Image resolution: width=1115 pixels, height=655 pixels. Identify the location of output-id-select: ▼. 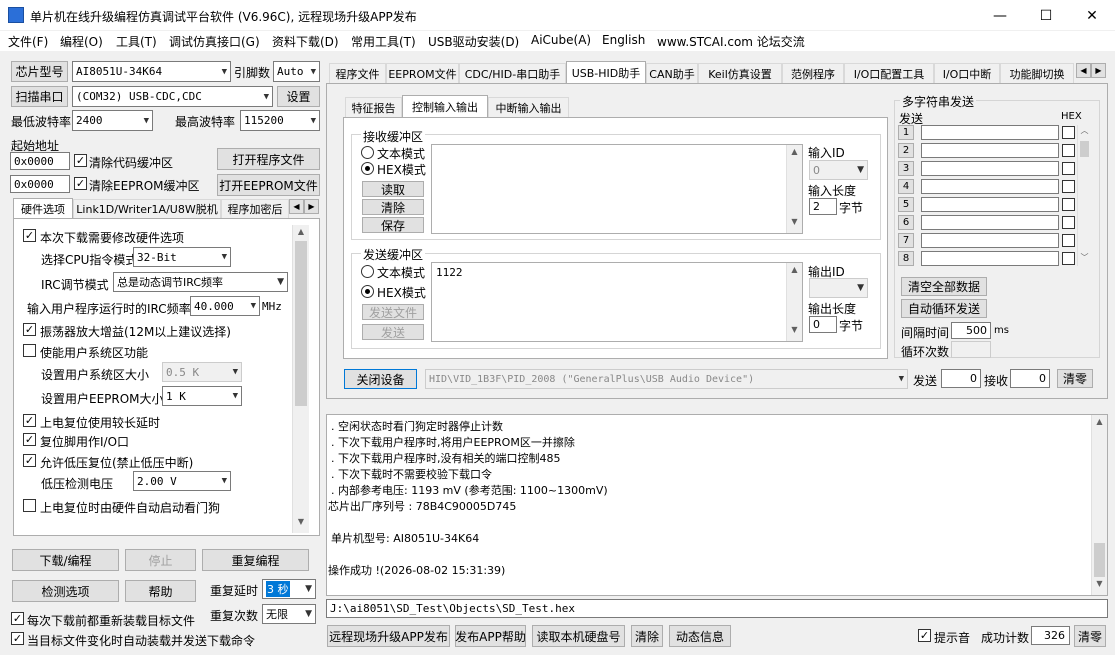
(838, 288).